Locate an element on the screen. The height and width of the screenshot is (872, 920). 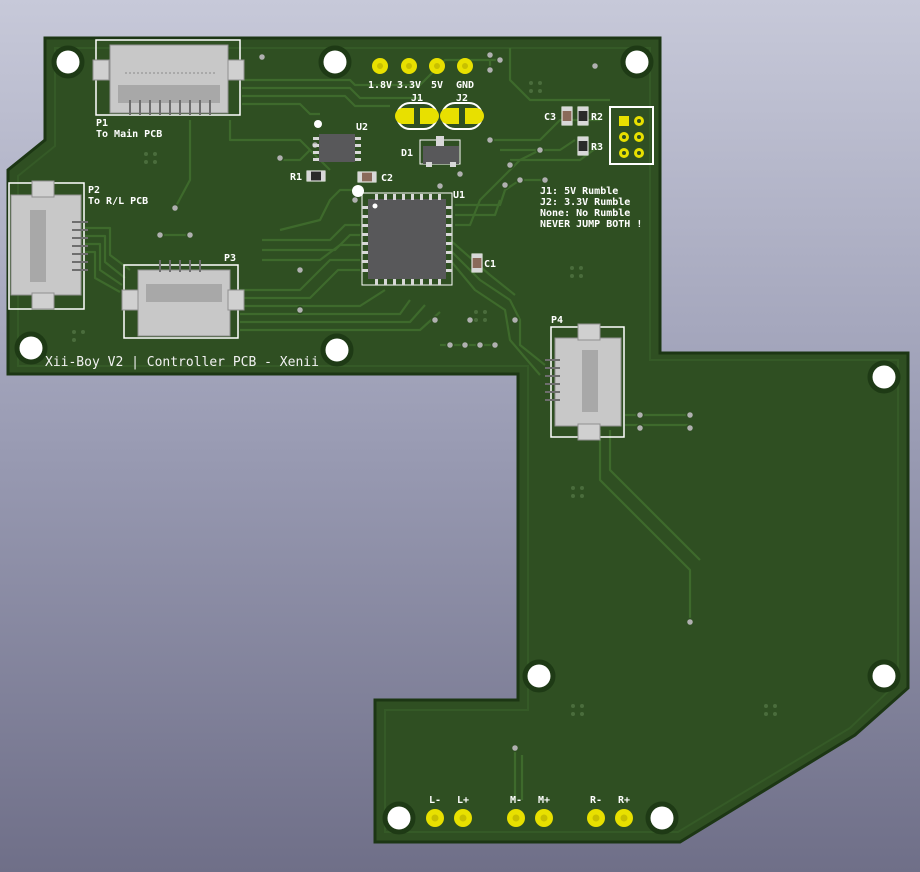
c3-ref-label: C3 is located at coordinates (550, 117).